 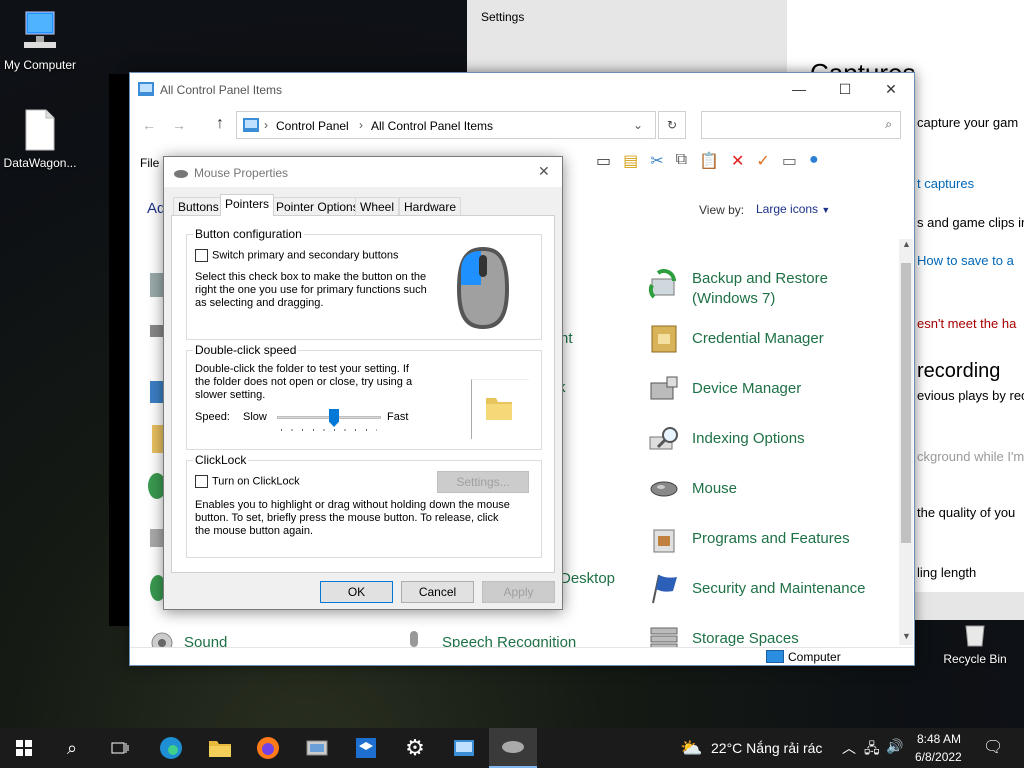 What do you see at coordinates (894, 746) in the screenshot?
I see `volume-icon: 🔊` at bounding box center [894, 746].